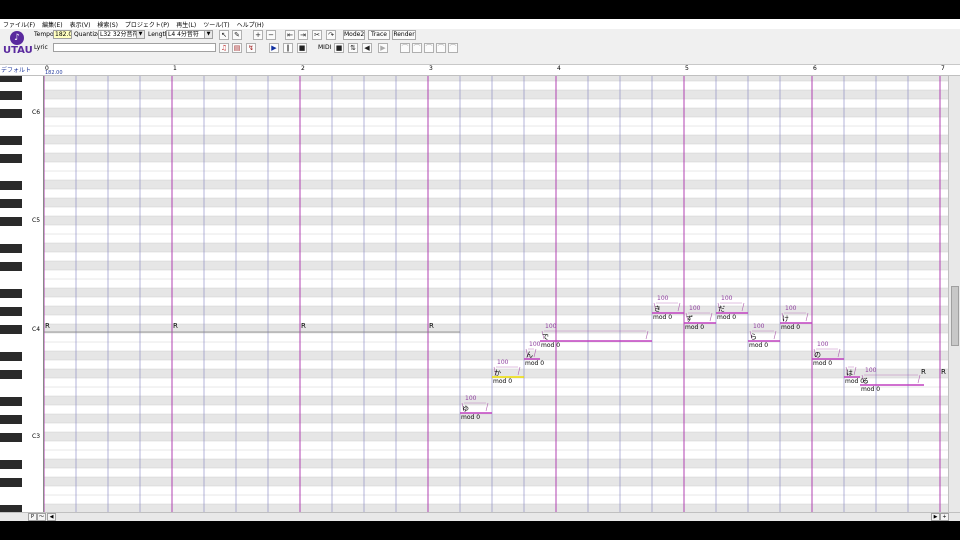 The image size is (960, 540). What do you see at coordinates (944, 517) in the screenshot?
I see `zoom-h-icon: +` at bounding box center [944, 517].